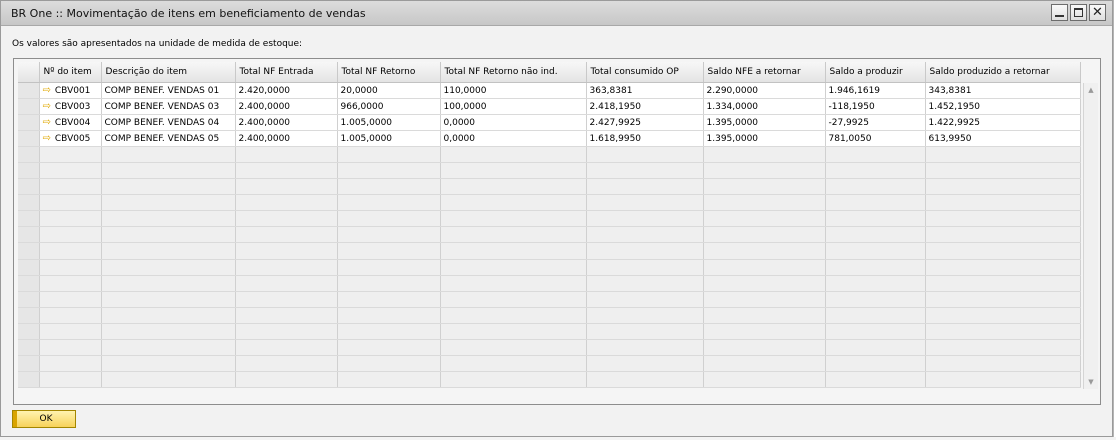 This screenshot has height=440, width=1116. Describe the element at coordinates (764, 91) in the screenshot. I see `saldo-nfe-a-retornar-cell: 2.290,0000` at that location.